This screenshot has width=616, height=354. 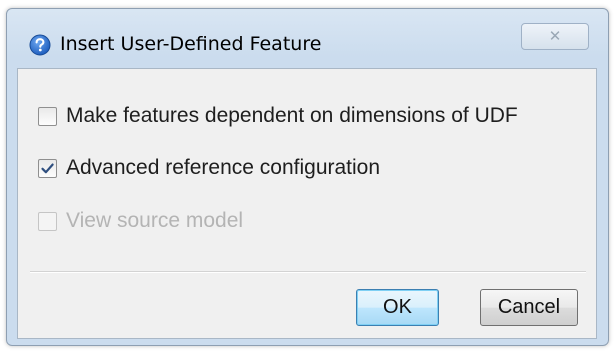 What do you see at coordinates (529, 307) in the screenshot?
I see `cancel-button: Cancel` at bounding box center [529, 307].